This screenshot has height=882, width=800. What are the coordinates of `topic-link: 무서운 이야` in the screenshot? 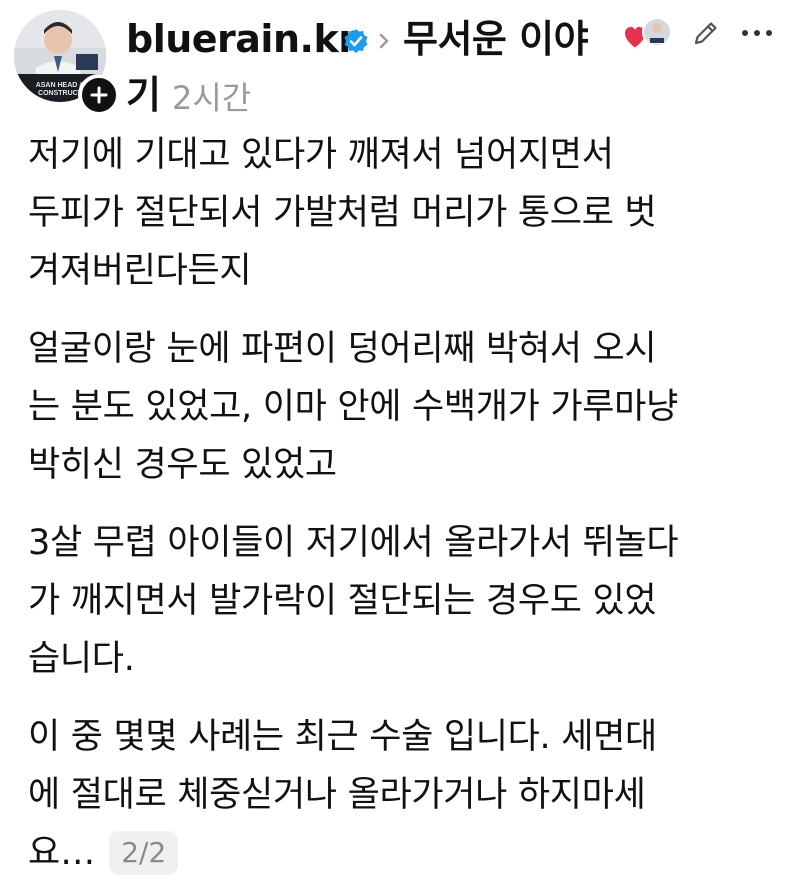 It's located at (496, 39).